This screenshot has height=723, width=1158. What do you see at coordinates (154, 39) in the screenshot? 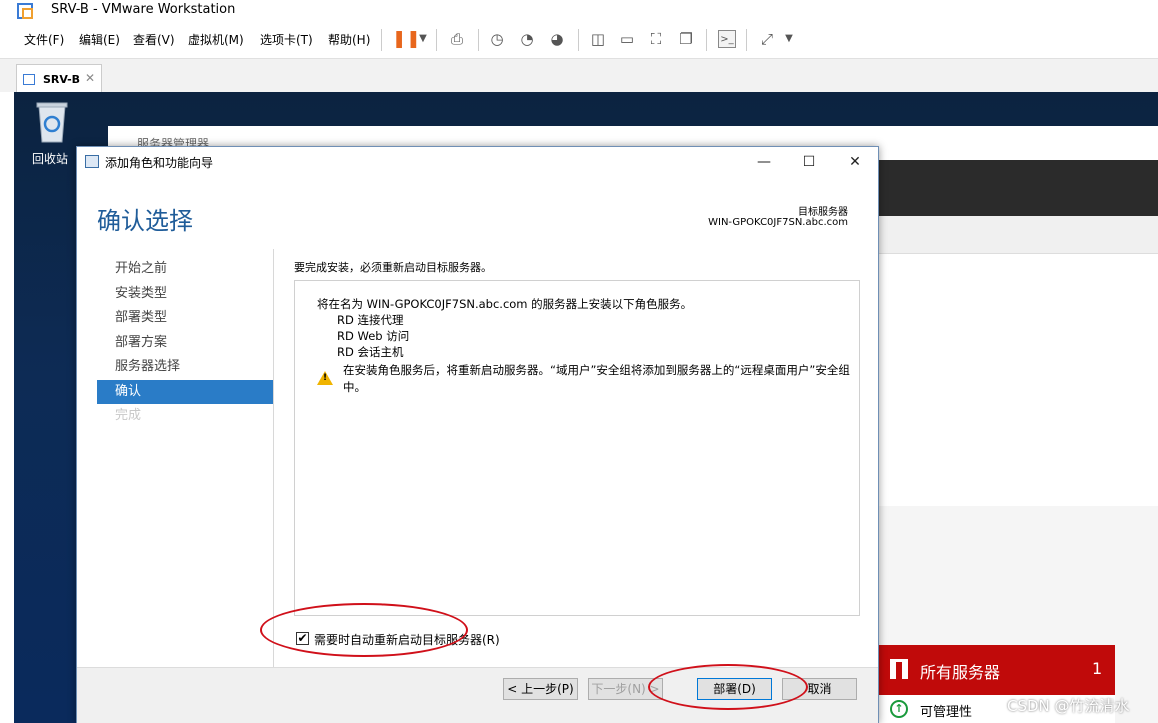
I see `menu-view: 查看(V)` at bounding box center [154, 39].